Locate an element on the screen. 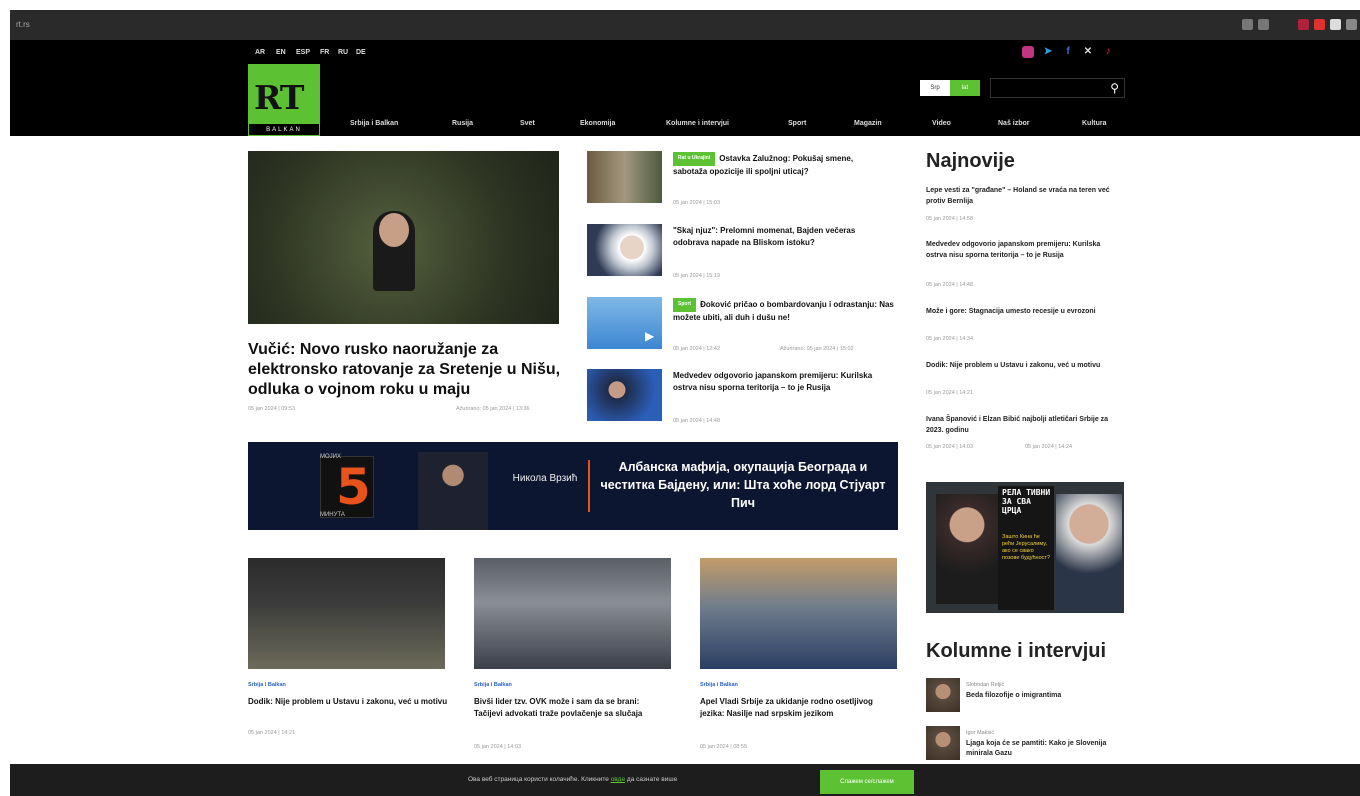 The width and height of the screenshot is (1360, 796). banner-post: МИНУТА is located at coordinates (332, 515).